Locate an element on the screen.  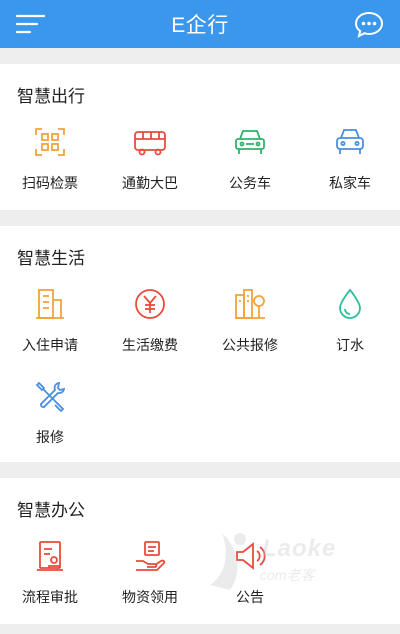
item-label: 流程审批 is located at coordinates (50, 597).